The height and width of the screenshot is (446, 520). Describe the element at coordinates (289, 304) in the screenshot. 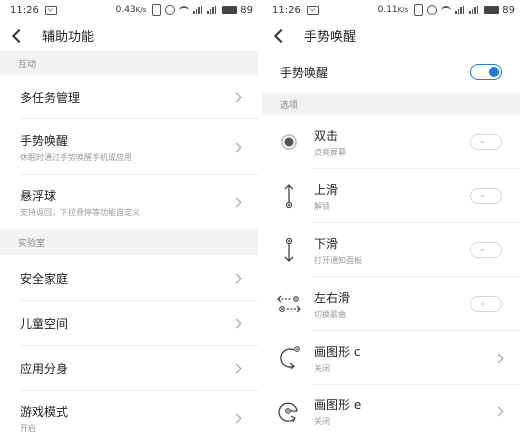

I see `swipe-left-right-icon` at that location.